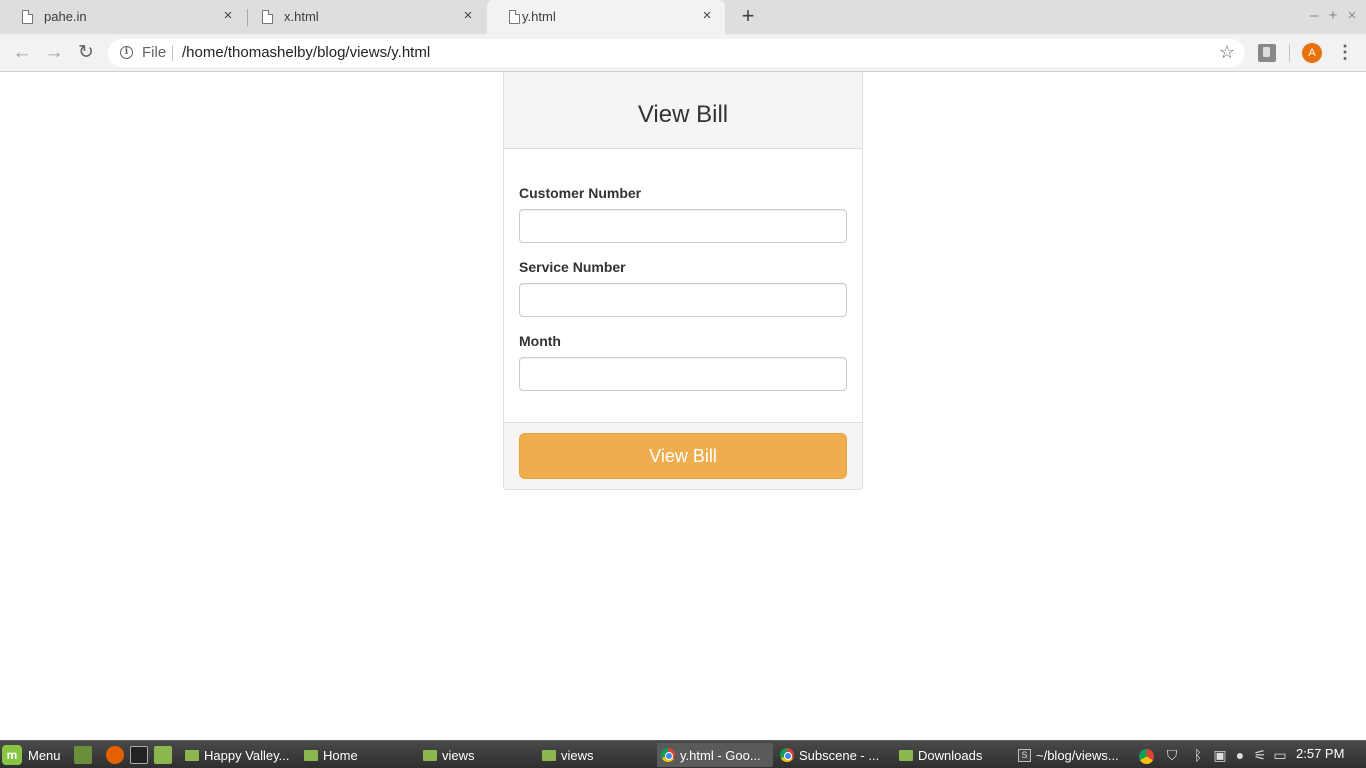 The image size is (1366, 768). What do you see at coordinates (1352, 16) in the screenshot?
I see `close-window-button: ×` at bounding box center [1352, 16].